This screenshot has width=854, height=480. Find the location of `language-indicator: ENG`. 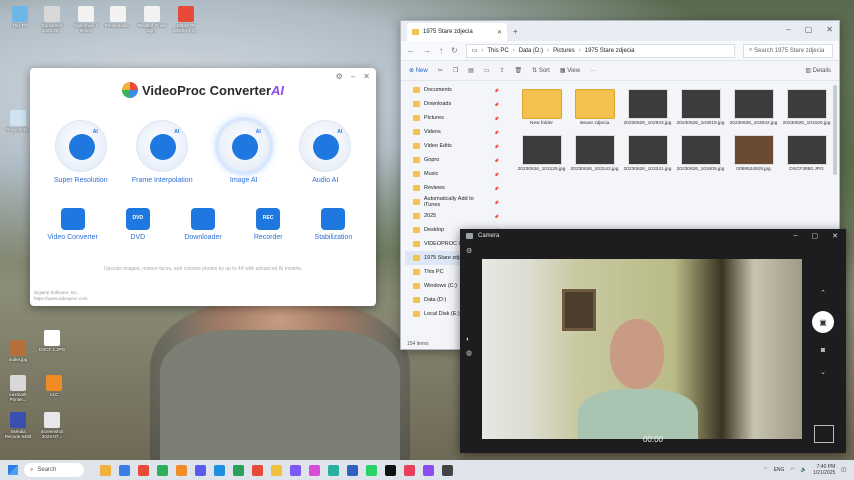

language-indicator: ENG is located at coordinates (779, 470).